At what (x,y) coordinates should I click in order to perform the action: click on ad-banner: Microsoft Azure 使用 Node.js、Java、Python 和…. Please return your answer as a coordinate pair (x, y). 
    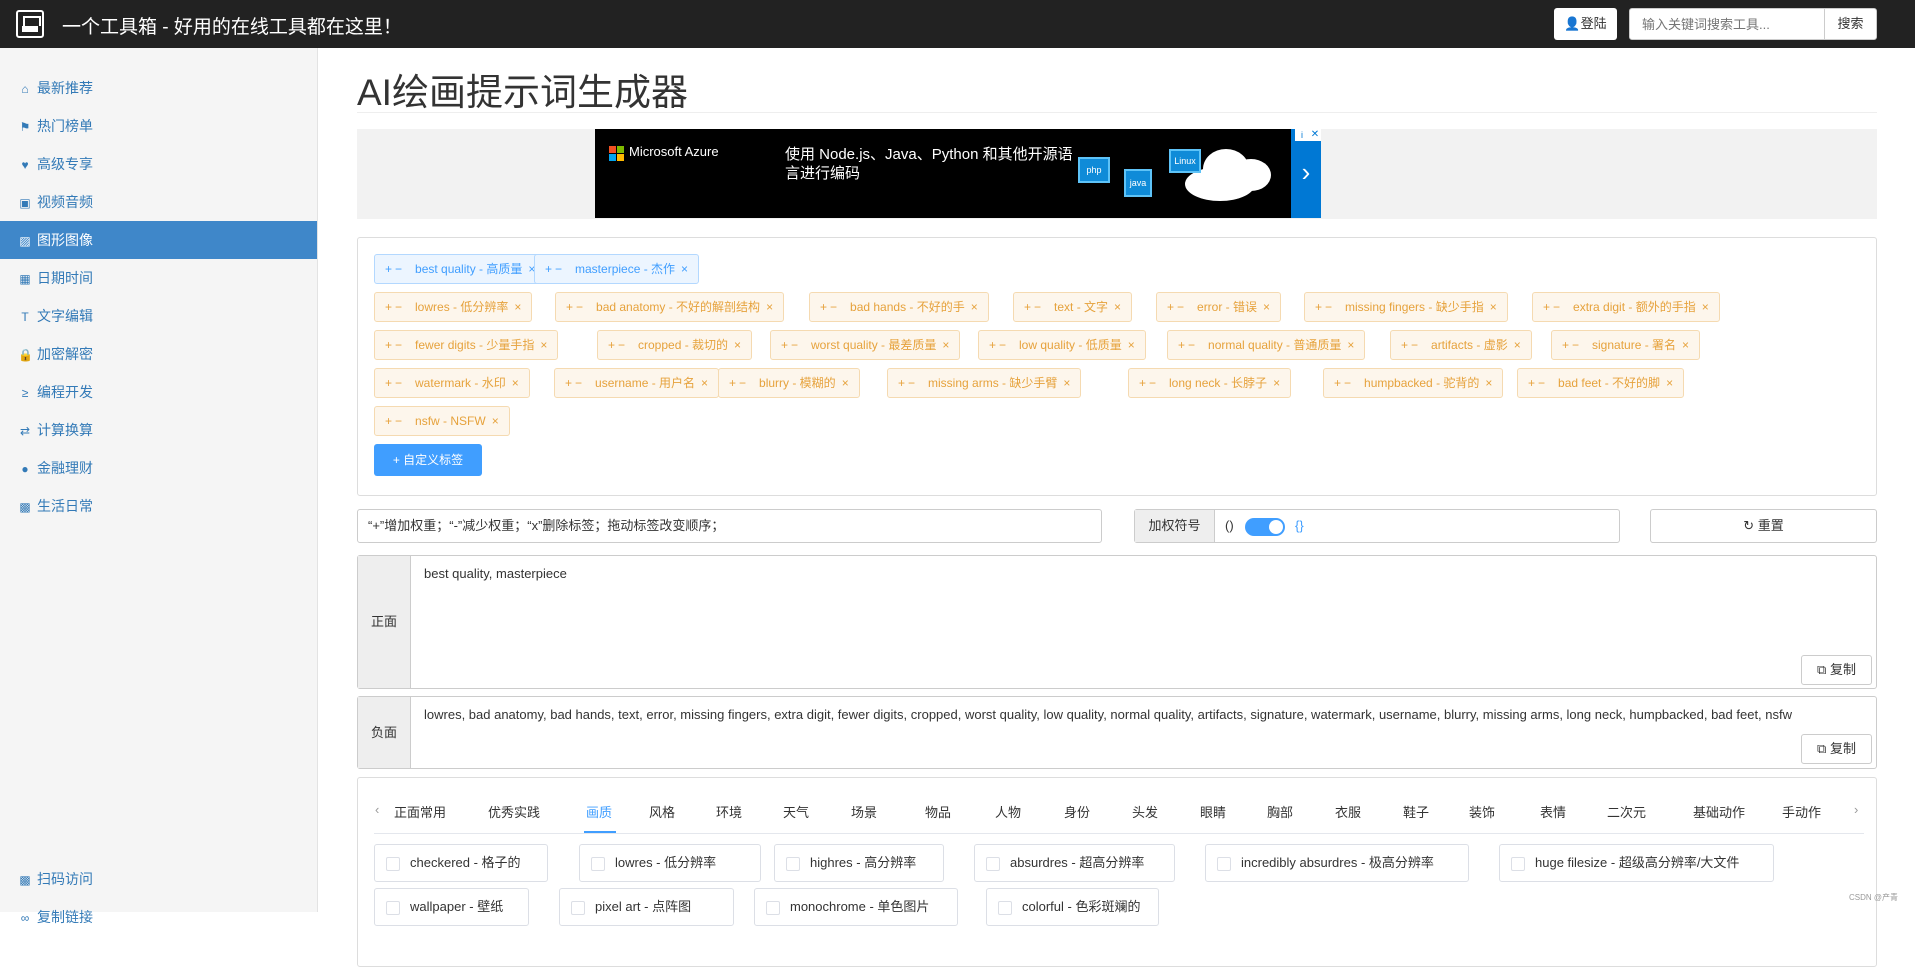
    Looking at the image, I should click on (958, 173).